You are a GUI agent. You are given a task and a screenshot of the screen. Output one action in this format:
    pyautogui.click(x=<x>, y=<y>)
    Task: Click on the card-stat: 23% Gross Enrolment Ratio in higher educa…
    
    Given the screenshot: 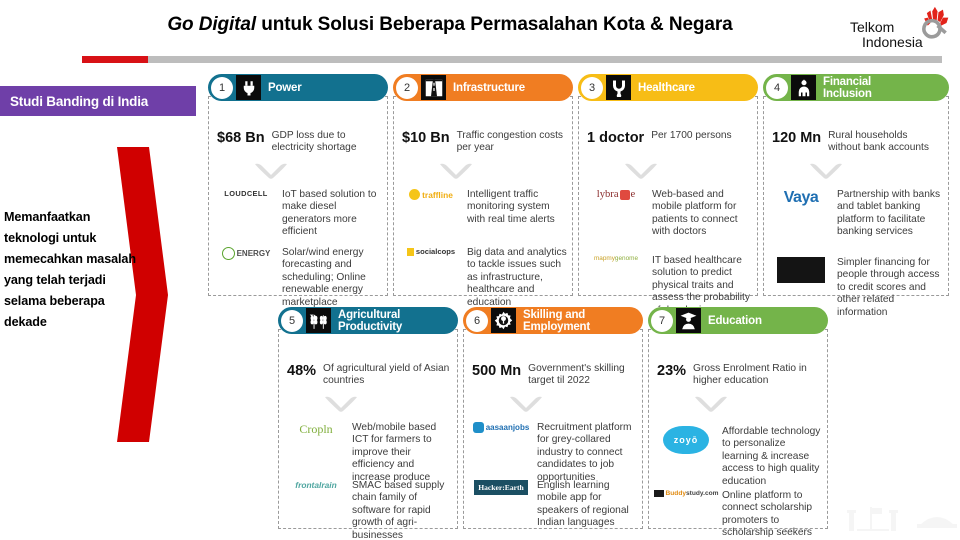 What is the action you would take?
    pyautogui.click(x=739, y=375)
    